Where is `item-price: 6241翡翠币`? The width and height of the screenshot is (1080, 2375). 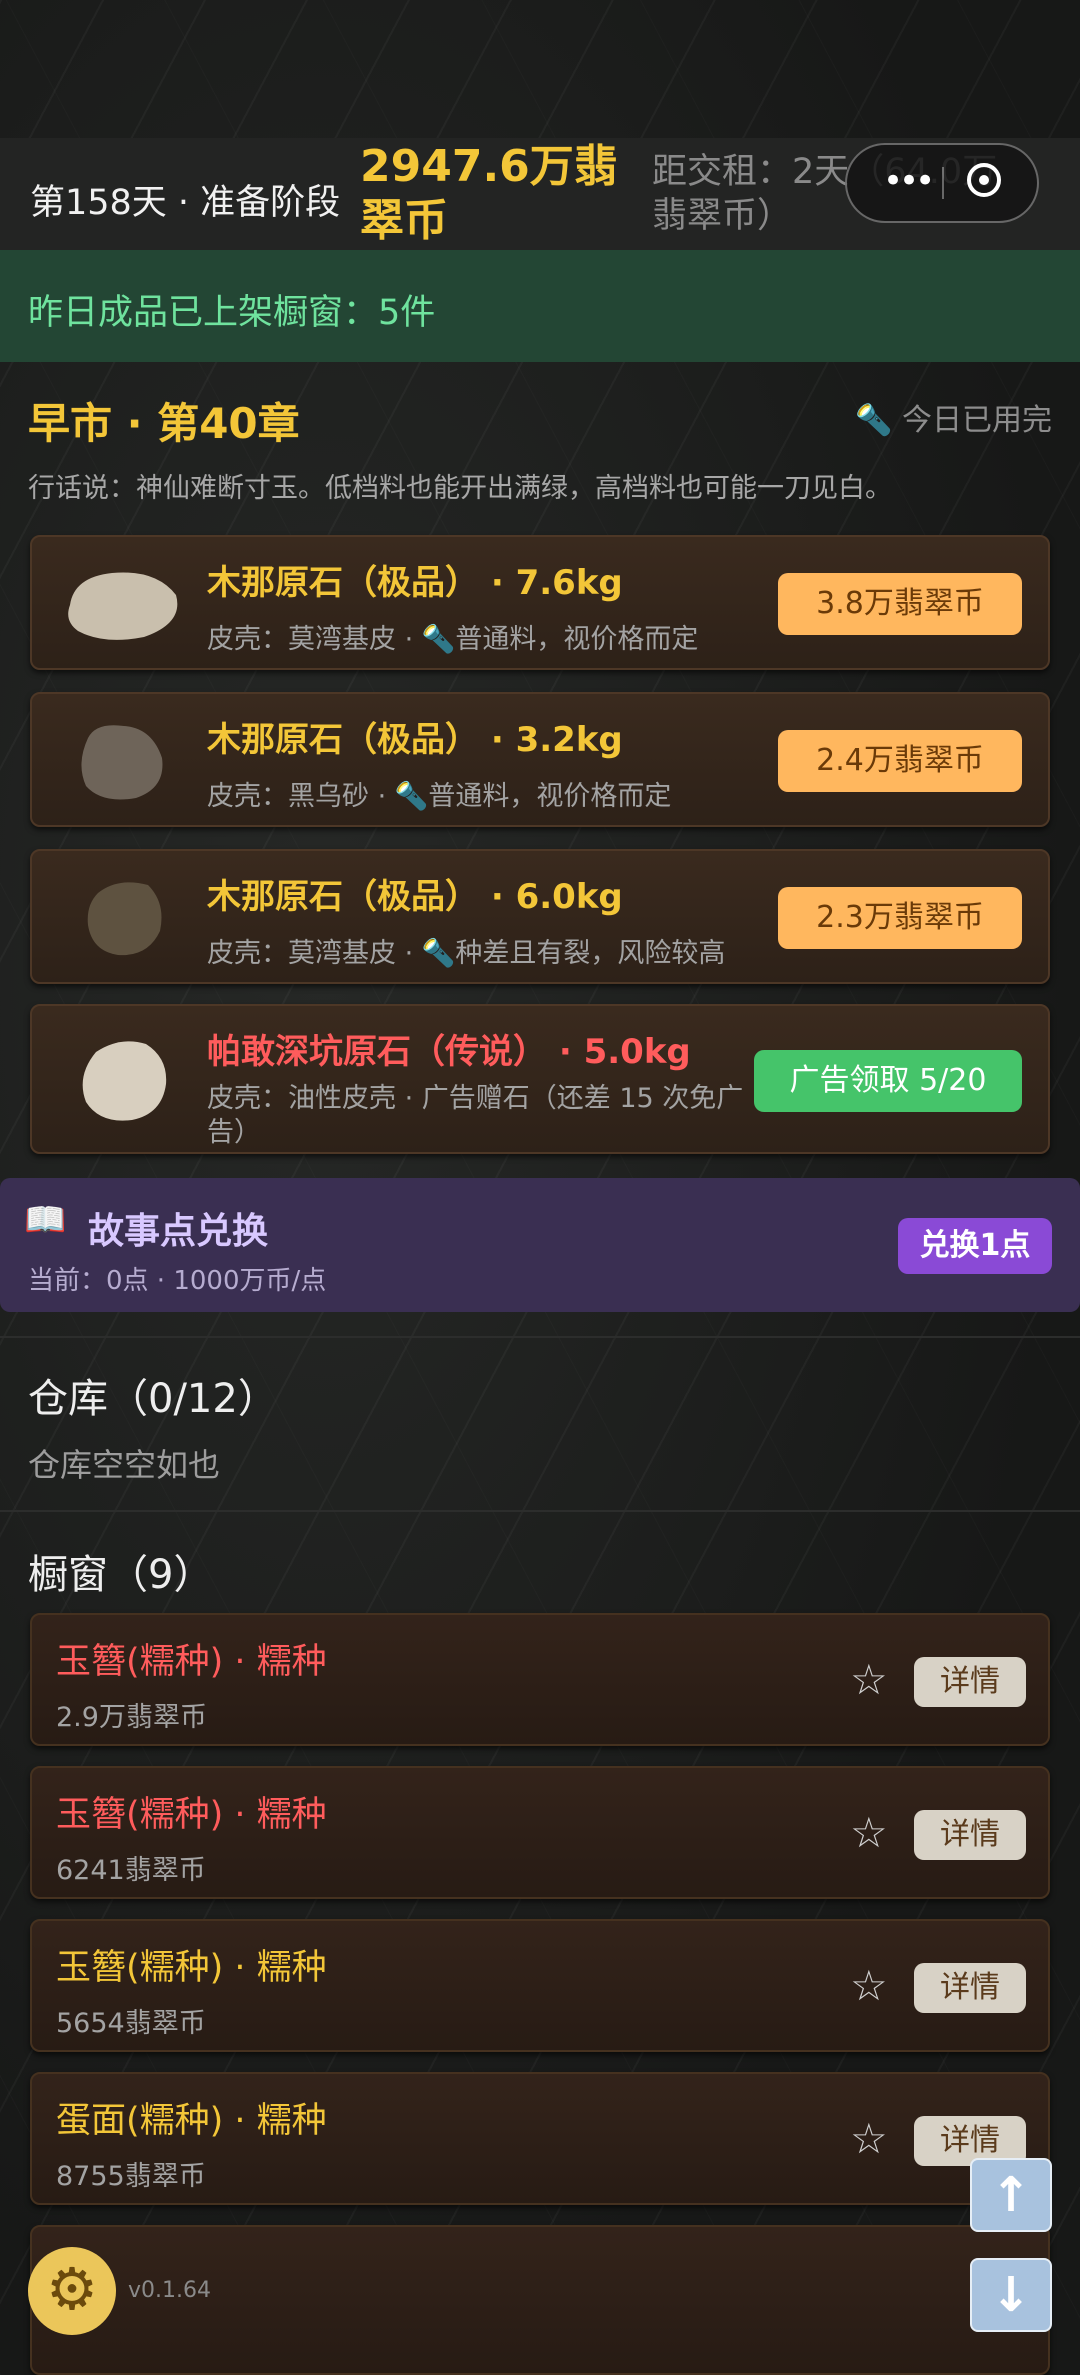 item-price: 6241翡翠币 is located at coordinates (131, 1870).